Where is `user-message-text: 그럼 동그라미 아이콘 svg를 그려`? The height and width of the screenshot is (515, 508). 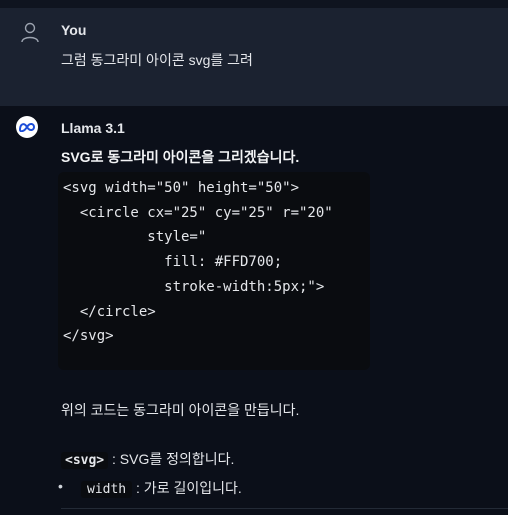
user-message-text: 그럼 동그라미 아이콘 svg를 그려 is located at coordinates (157, 60).